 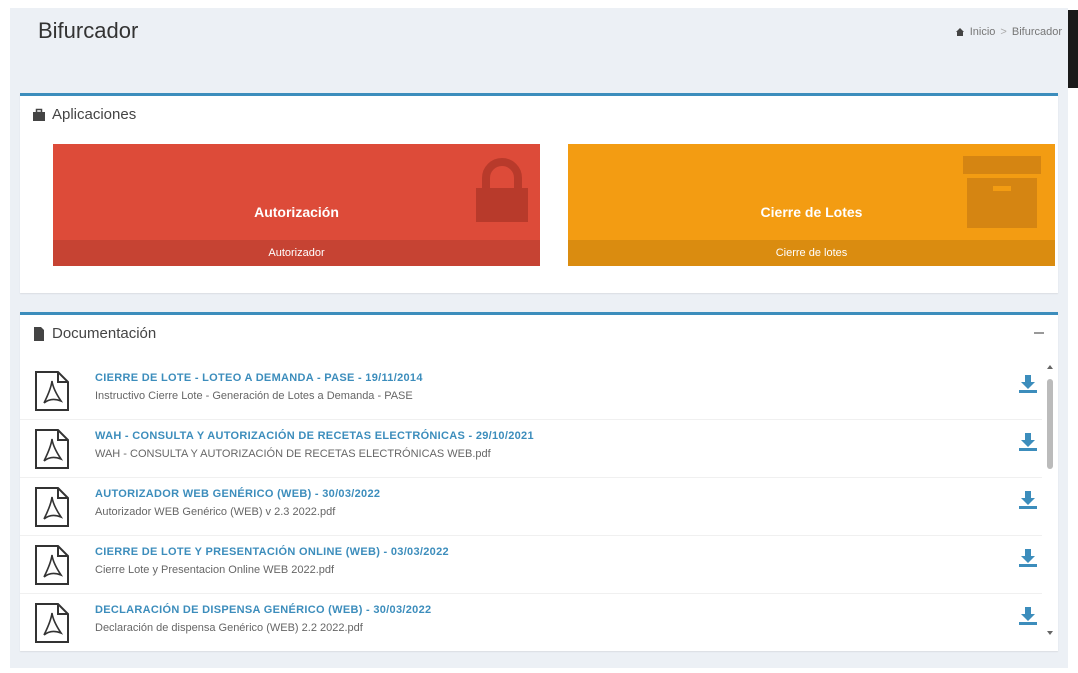 What do you see at coordinates (1050, 424) in the screenshot?
I see `scroll-thumb` at bounding box center [1050, 424].